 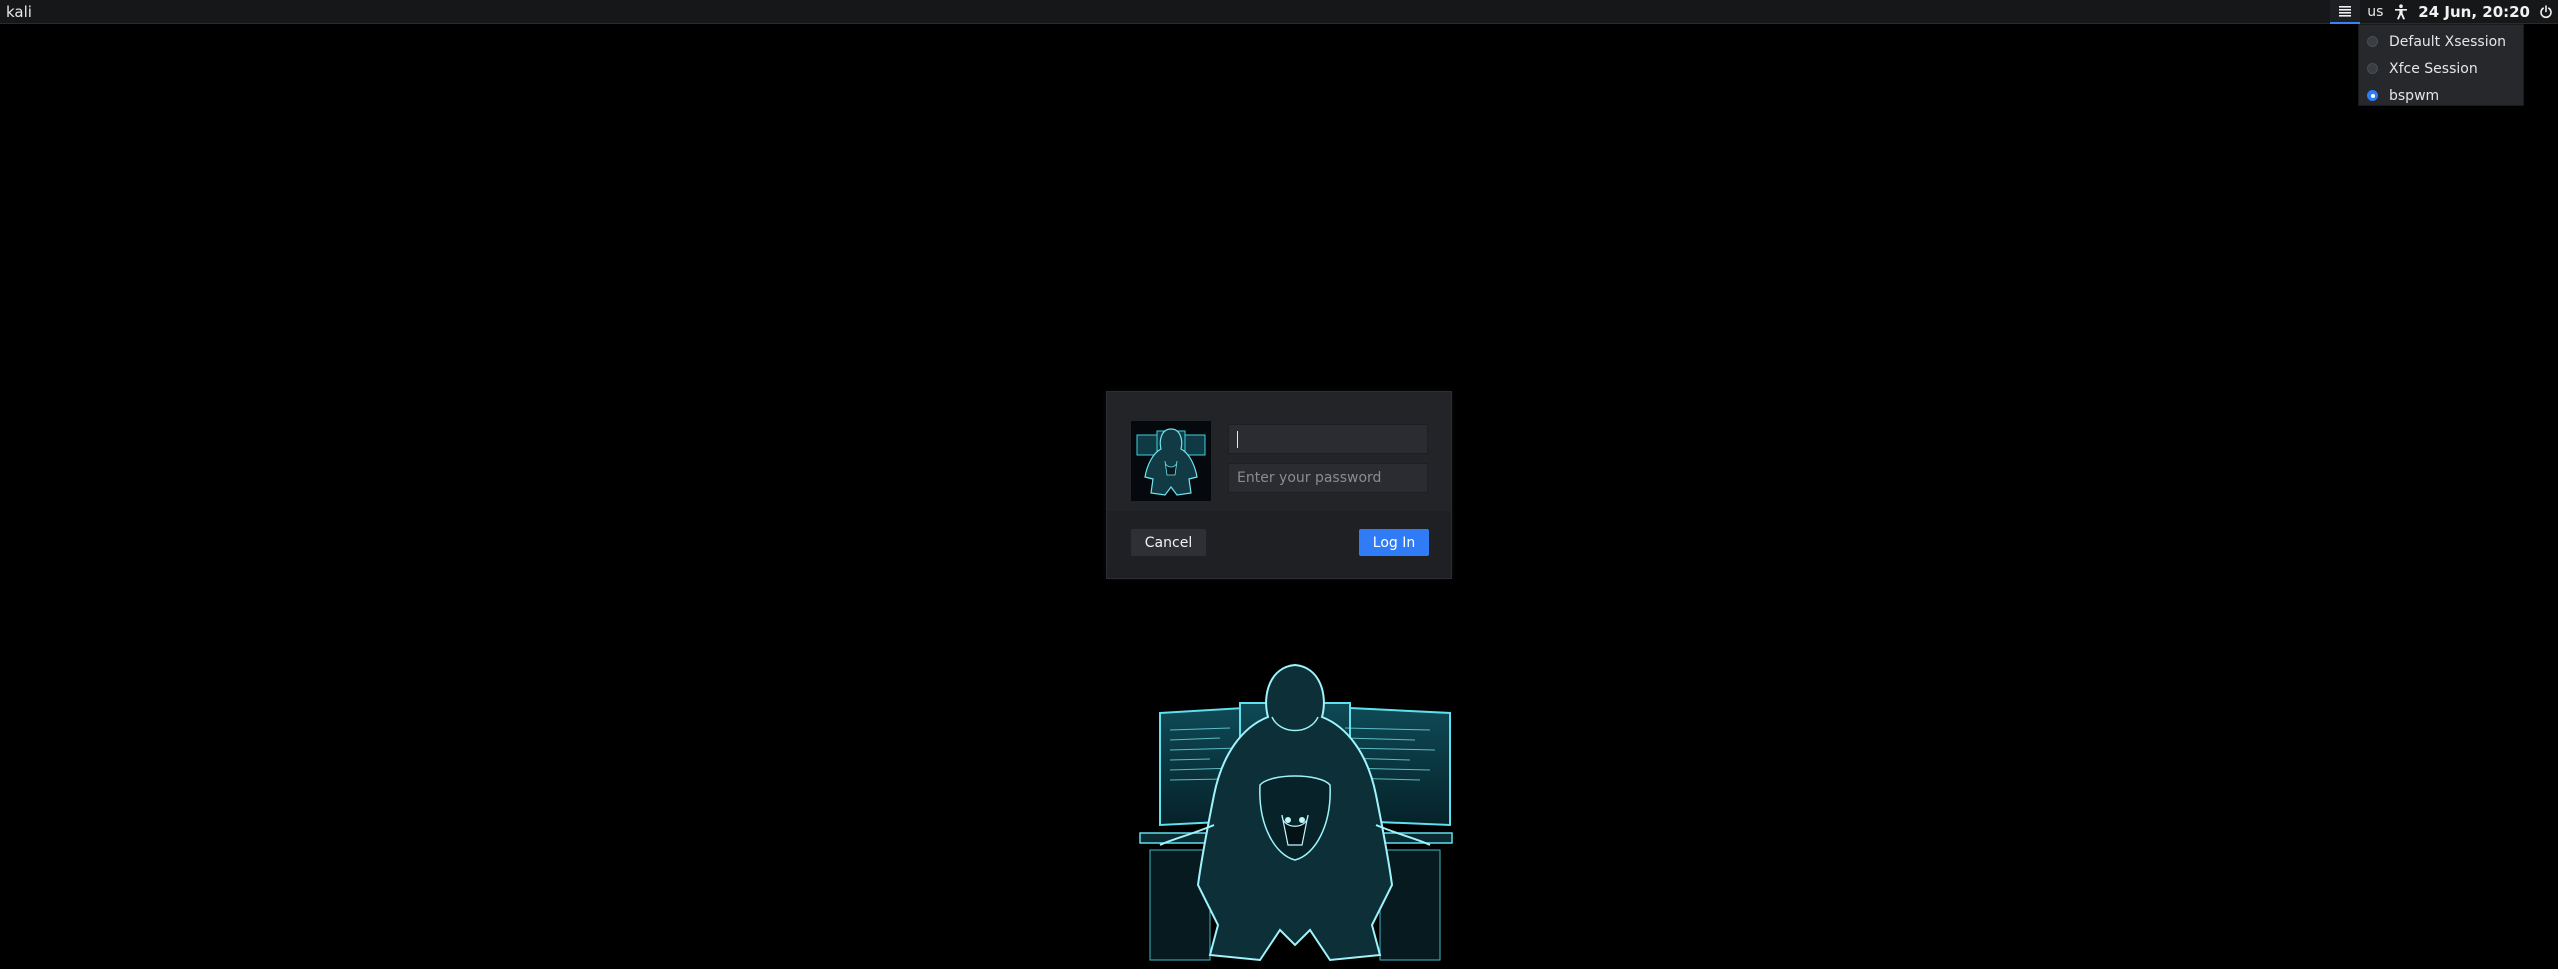 What do you see at coordinates (1394, 542) in the screenshot?
I see `log-in-button: Log In` at bounding box center [1394, 542].